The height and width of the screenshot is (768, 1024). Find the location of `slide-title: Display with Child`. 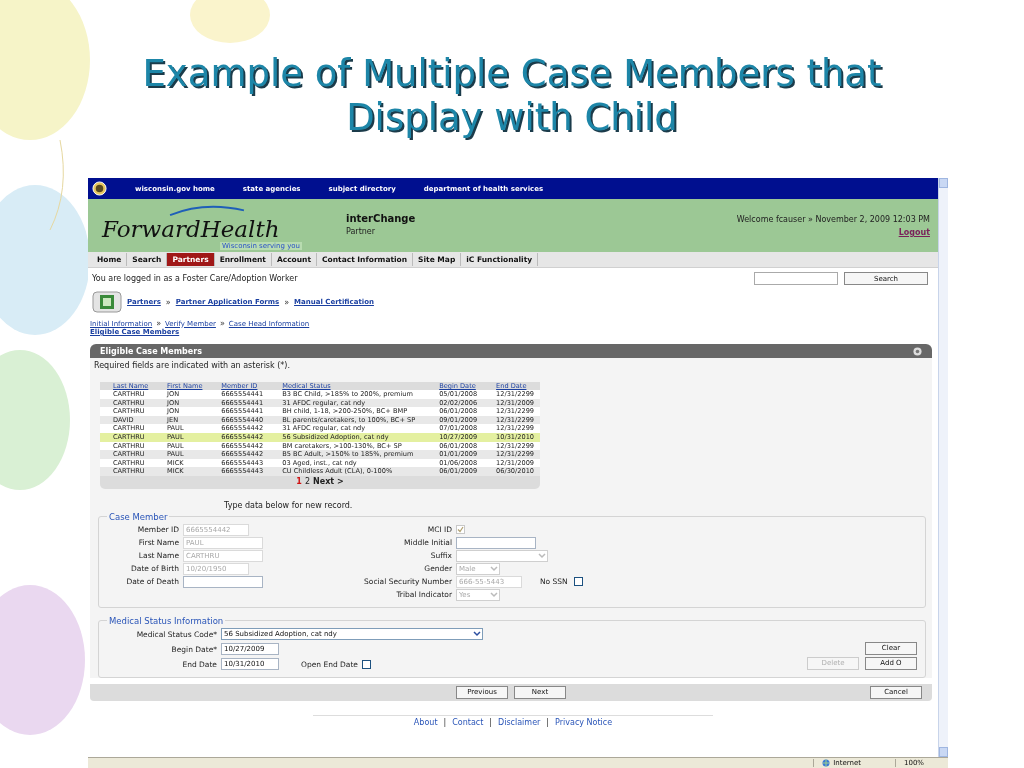

slide-title: Display with Child is located at coordinates (512, 118).